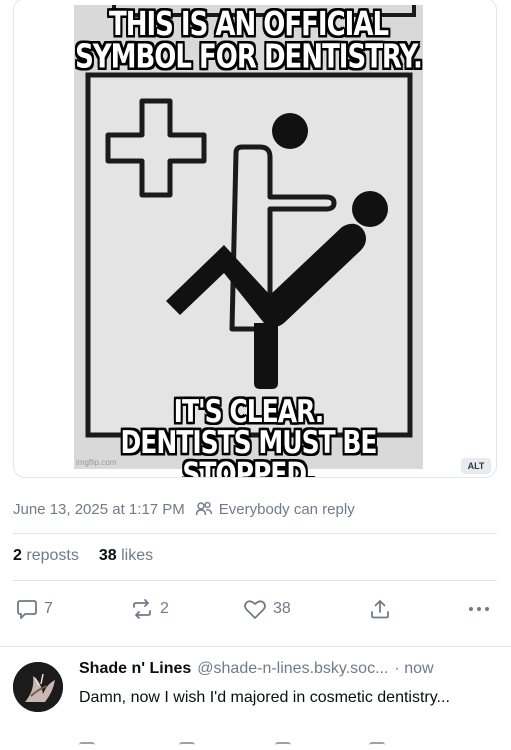 This screenshot has height=750, width=511. I want to click on image-watermark: imgflip.com, so click(96, 462).